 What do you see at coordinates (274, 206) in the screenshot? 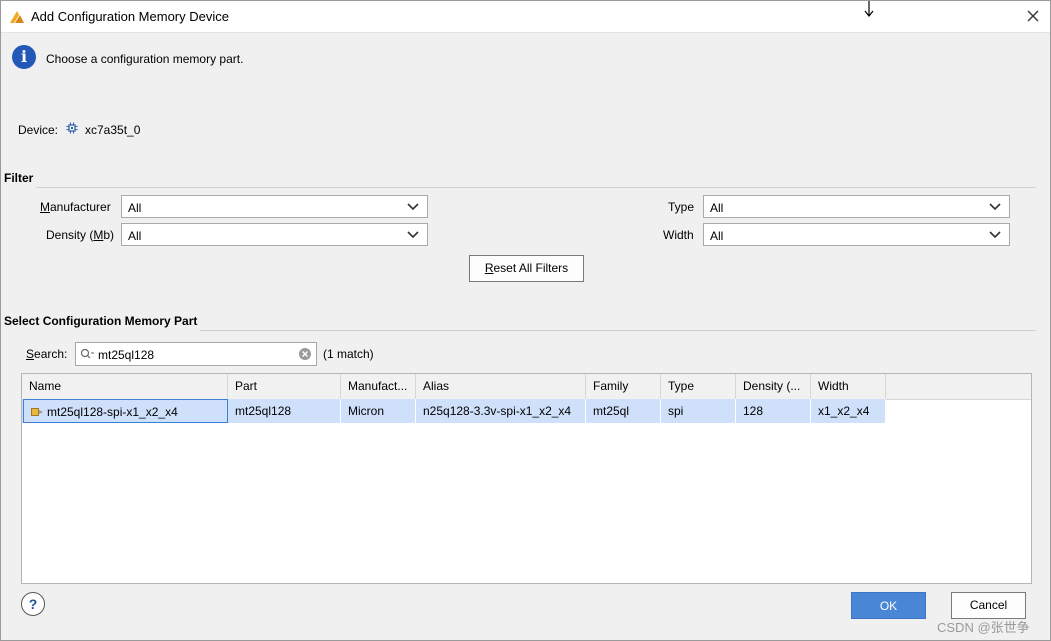
I see `manufacturer-select: All` at bounding box center [274, 206].